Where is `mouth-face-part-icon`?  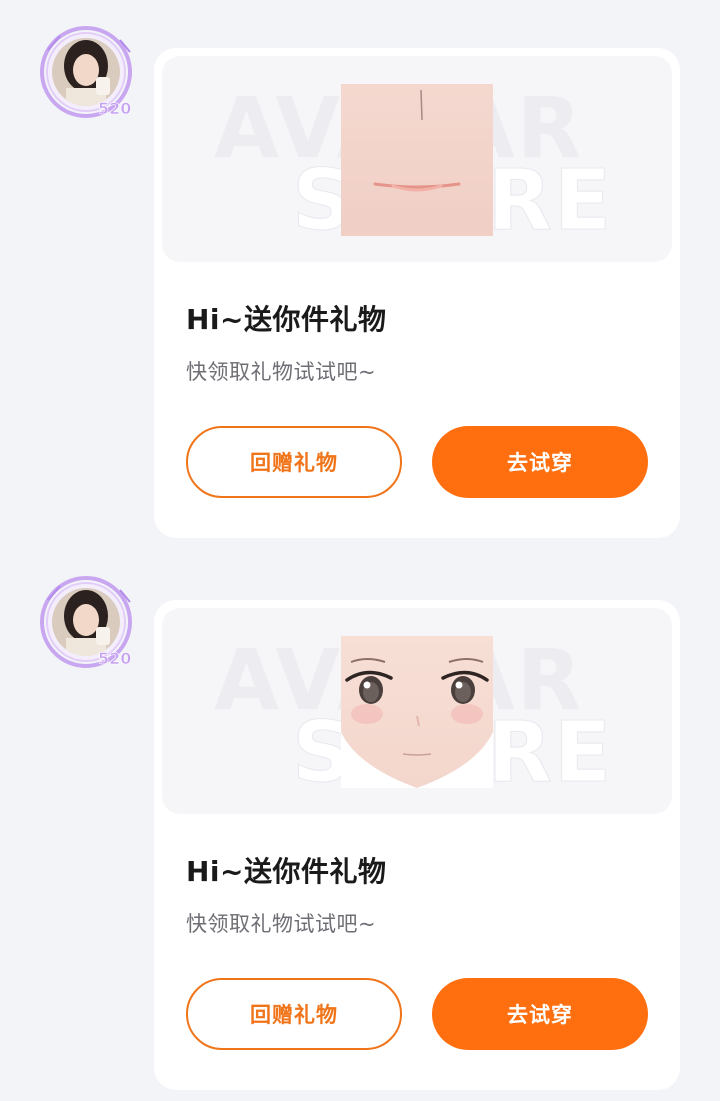
mouth-face-part-icon is located at coordinates (417, 160).